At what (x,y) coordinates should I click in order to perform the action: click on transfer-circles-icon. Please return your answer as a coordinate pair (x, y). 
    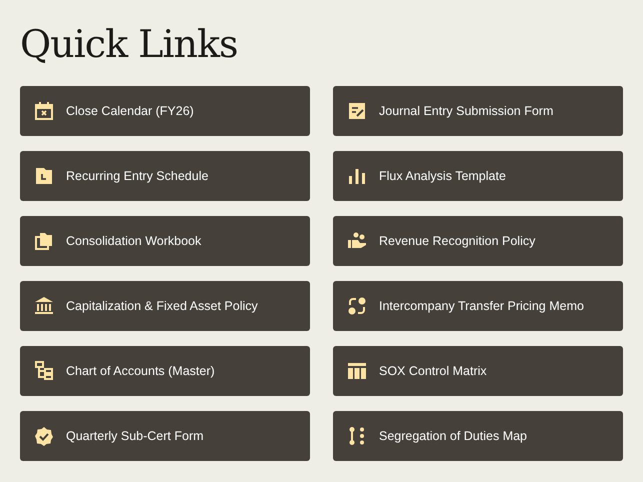
    Looking at the image, I should click on (357, 306).